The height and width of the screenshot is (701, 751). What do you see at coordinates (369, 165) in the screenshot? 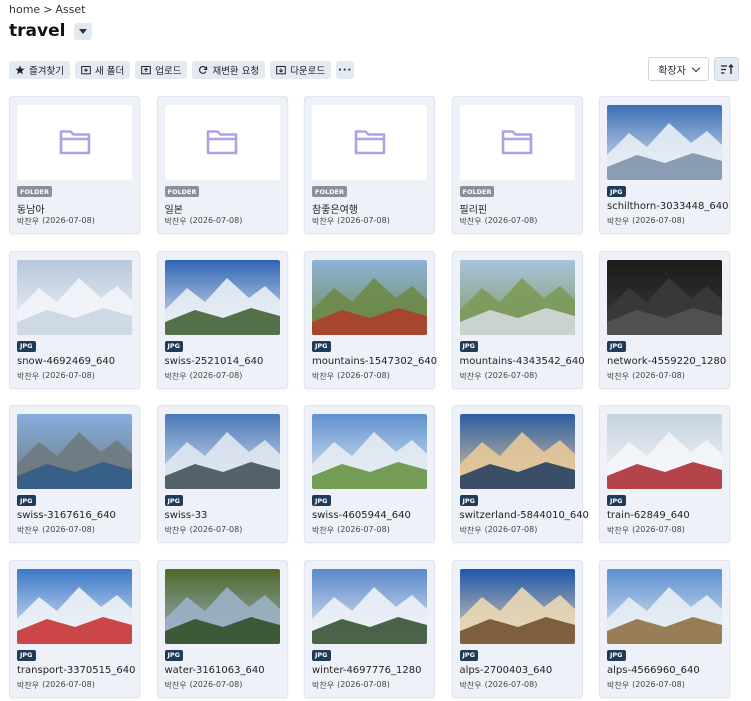
I see `folder-card: FOLDER 참좋은여행 박찬우 (2026-07-08)` at bounding box center [369, 165].